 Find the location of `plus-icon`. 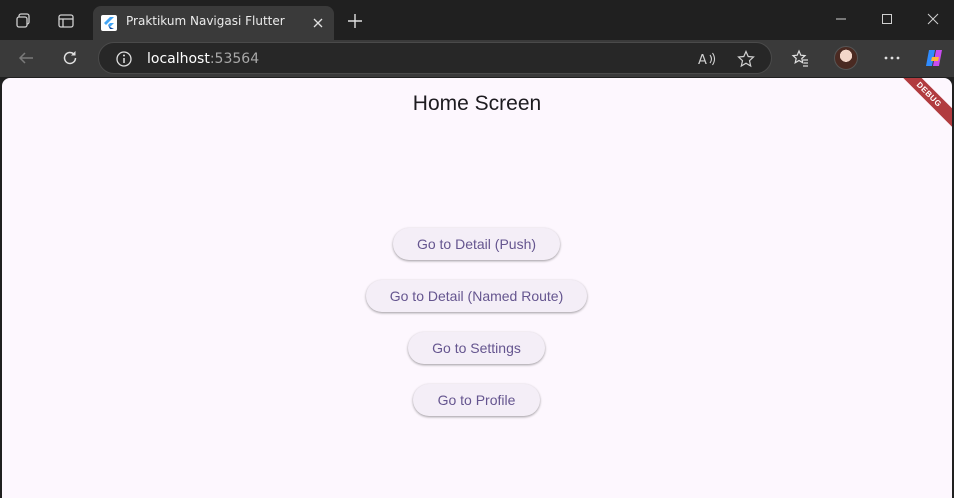

plus-icon is located at coordinates (355, 21).